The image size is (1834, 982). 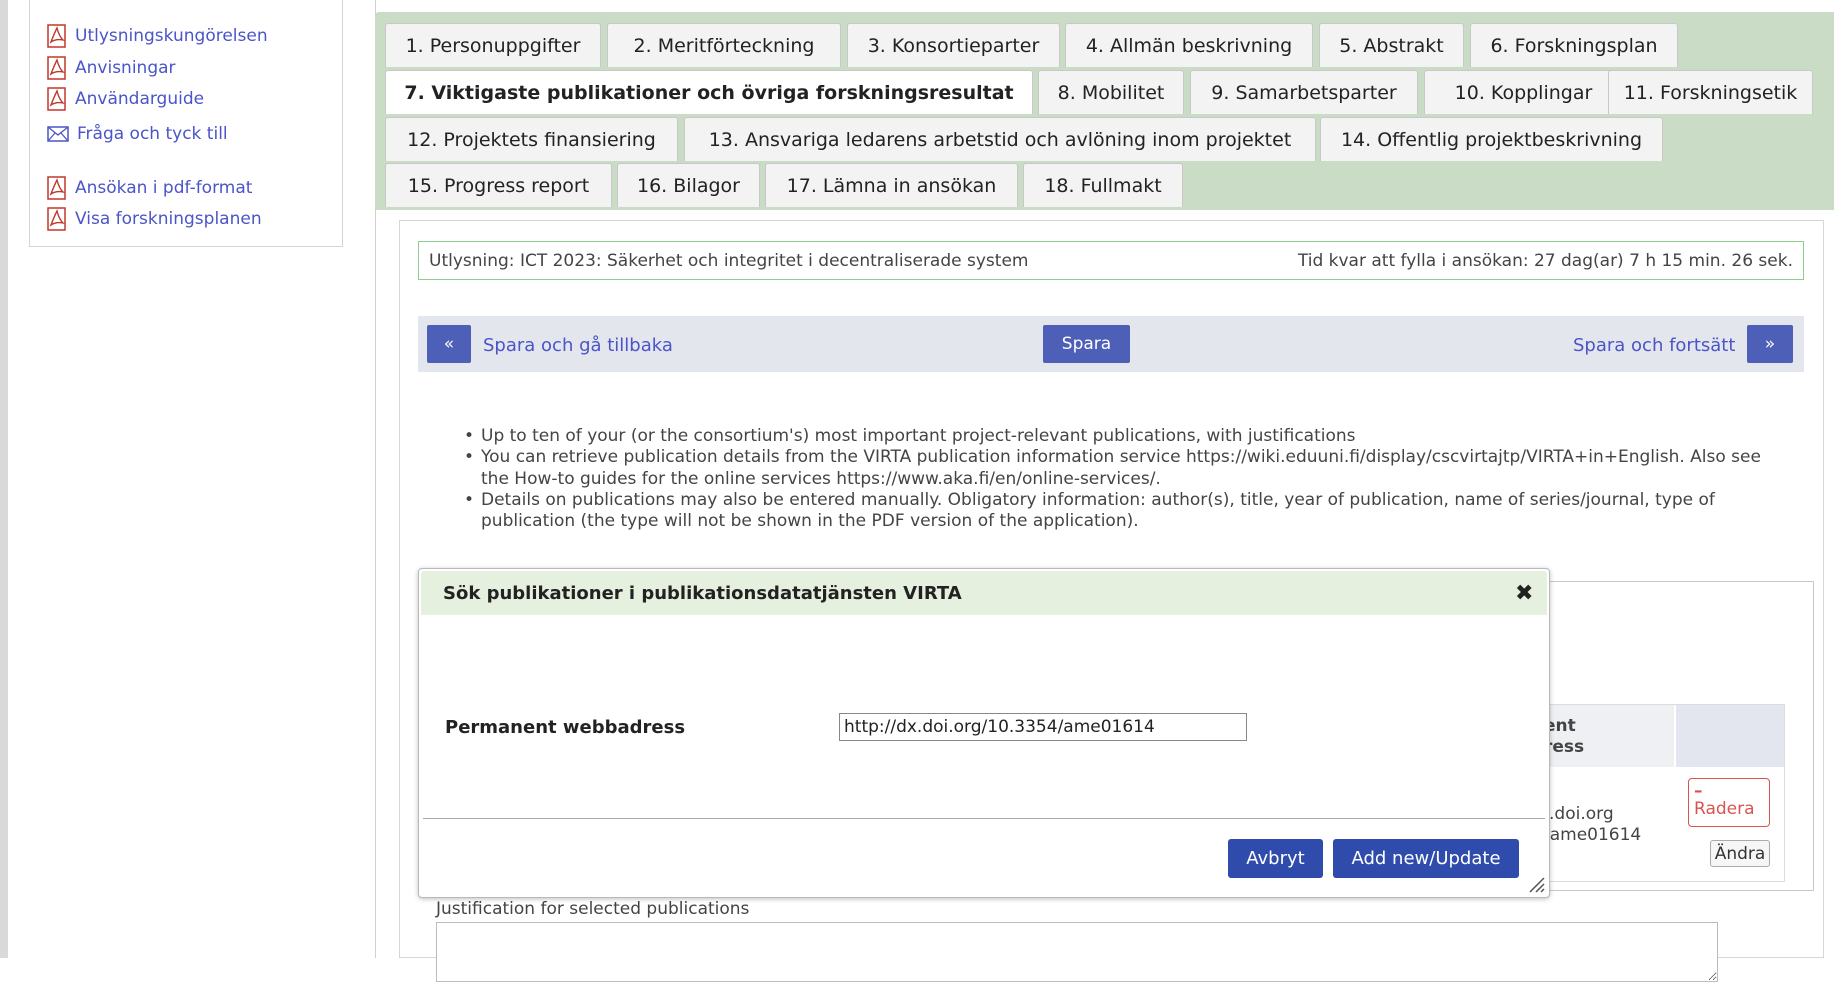 What do you see at coordinates (1304, 92) in the screenshot?
I see `tab-collaborators: 9. Samarbetsparter` at bounding box center [1304, 92].